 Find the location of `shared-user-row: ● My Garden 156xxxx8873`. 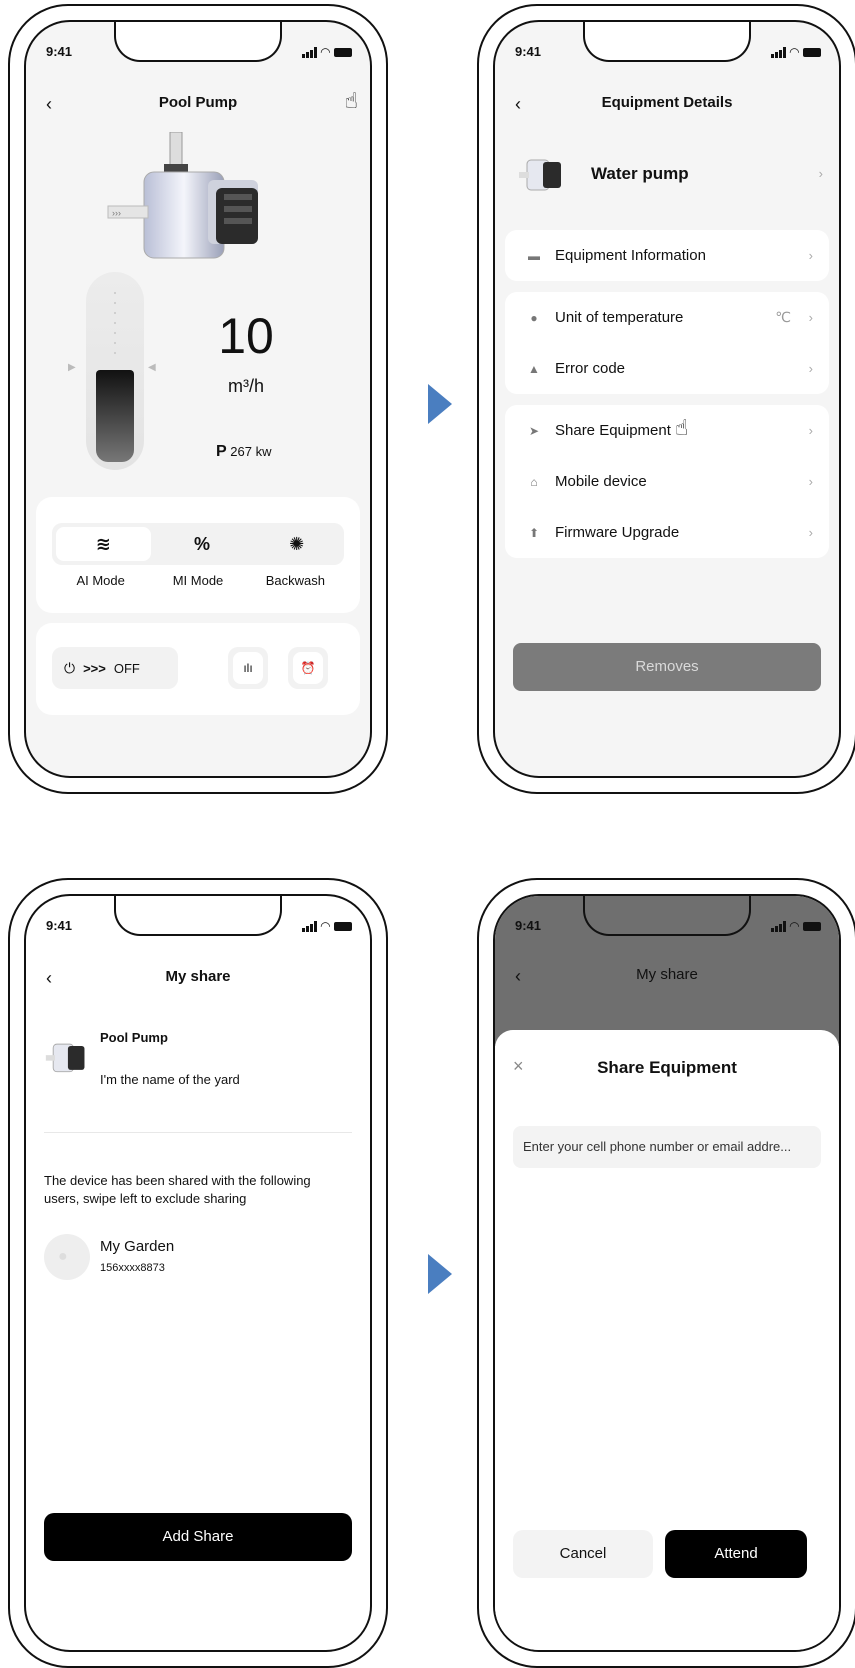

shared-user-row: ● My Garden 156xxxx8873 is located at coordinates (198, 1259).